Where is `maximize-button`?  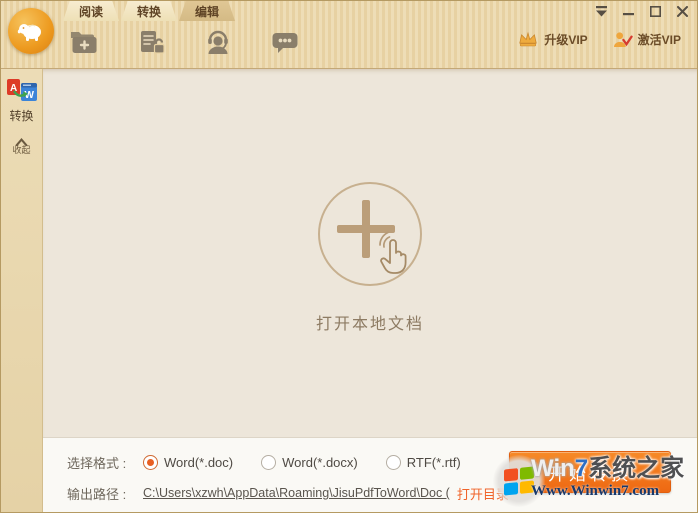
maximize-button is located at coordinates (655, 11).